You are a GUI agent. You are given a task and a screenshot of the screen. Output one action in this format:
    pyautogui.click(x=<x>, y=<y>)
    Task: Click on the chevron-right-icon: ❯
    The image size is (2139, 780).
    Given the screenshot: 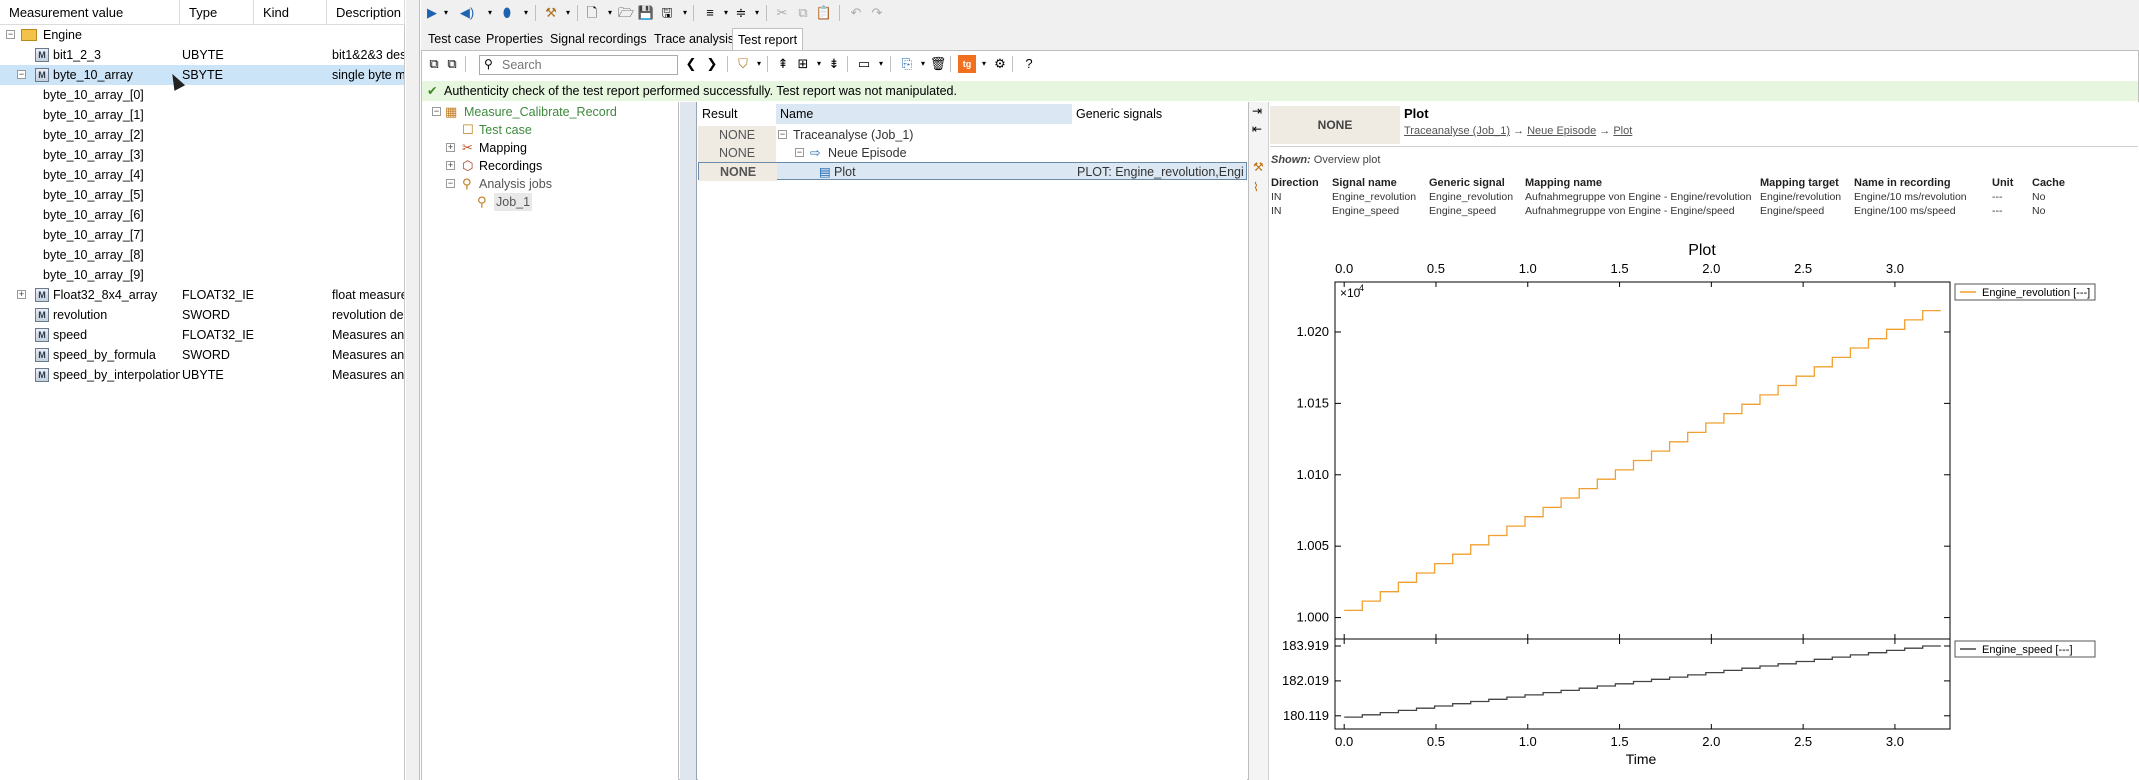 What is the action you would take?
    pyautogui.click(x=712, y=64)
    